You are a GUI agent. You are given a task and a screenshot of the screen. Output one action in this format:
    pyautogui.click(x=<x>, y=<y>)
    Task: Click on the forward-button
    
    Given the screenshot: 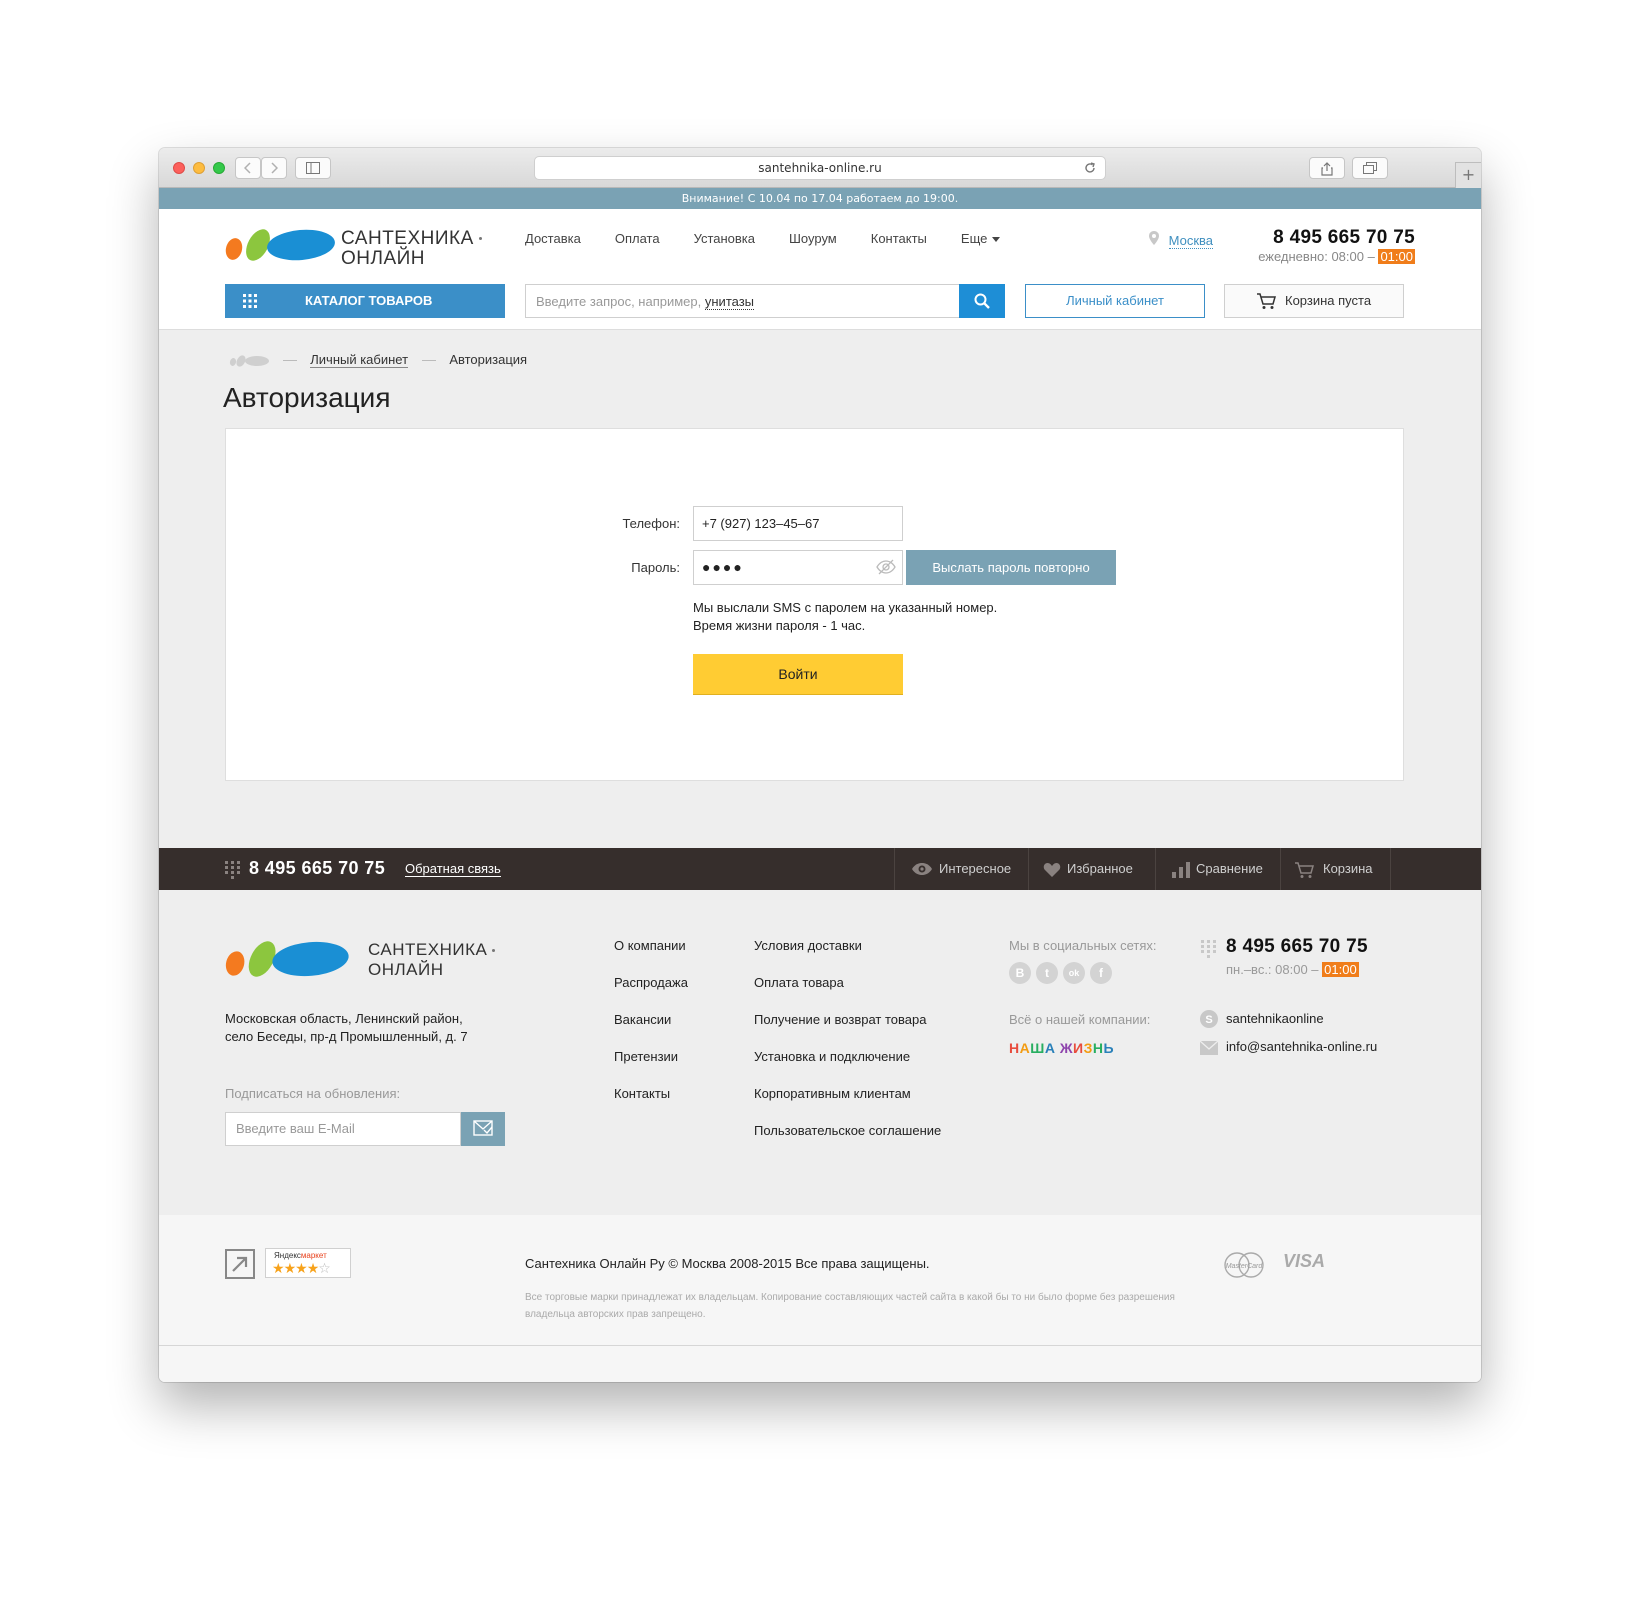 What is the action you would take?
    pyautogui.click(x=274, y=168)
    